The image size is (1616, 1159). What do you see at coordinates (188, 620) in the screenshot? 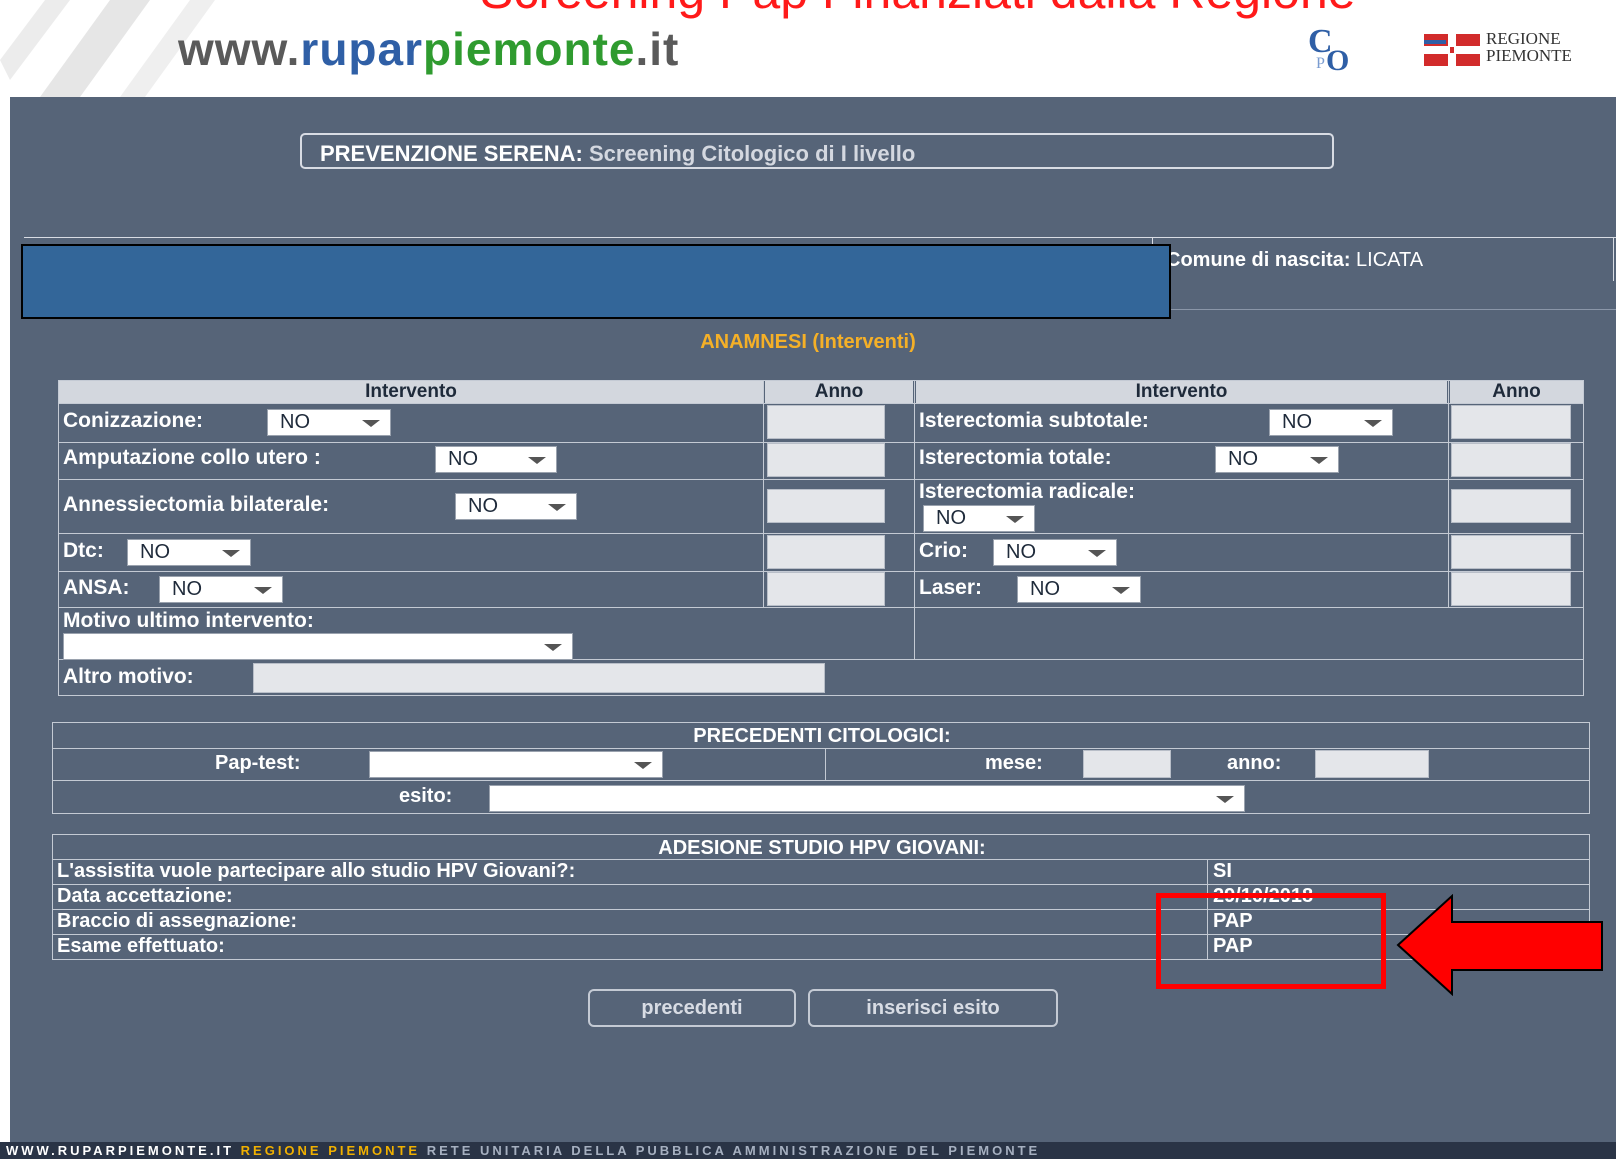
I see `motivo-label: Motivo ultimo intervento:` at bounding box center [188, 620].